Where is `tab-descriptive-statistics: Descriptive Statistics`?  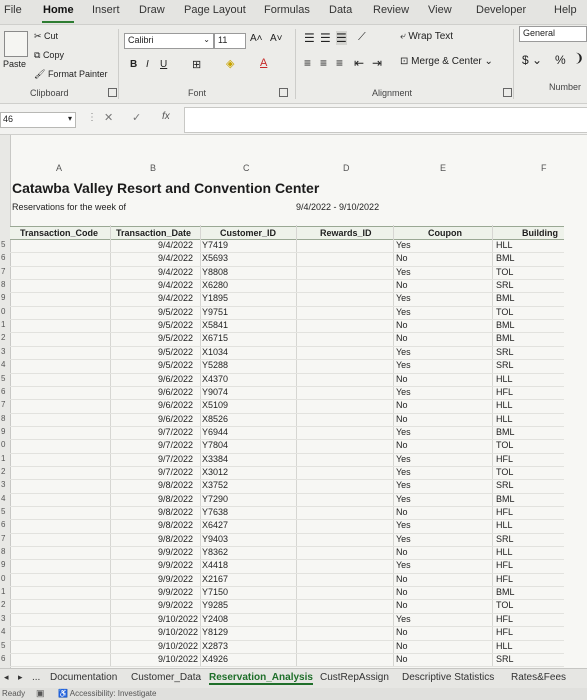 tab-descriptive-statistics: Descriptive Statistics is located at coordinates (448, 677).